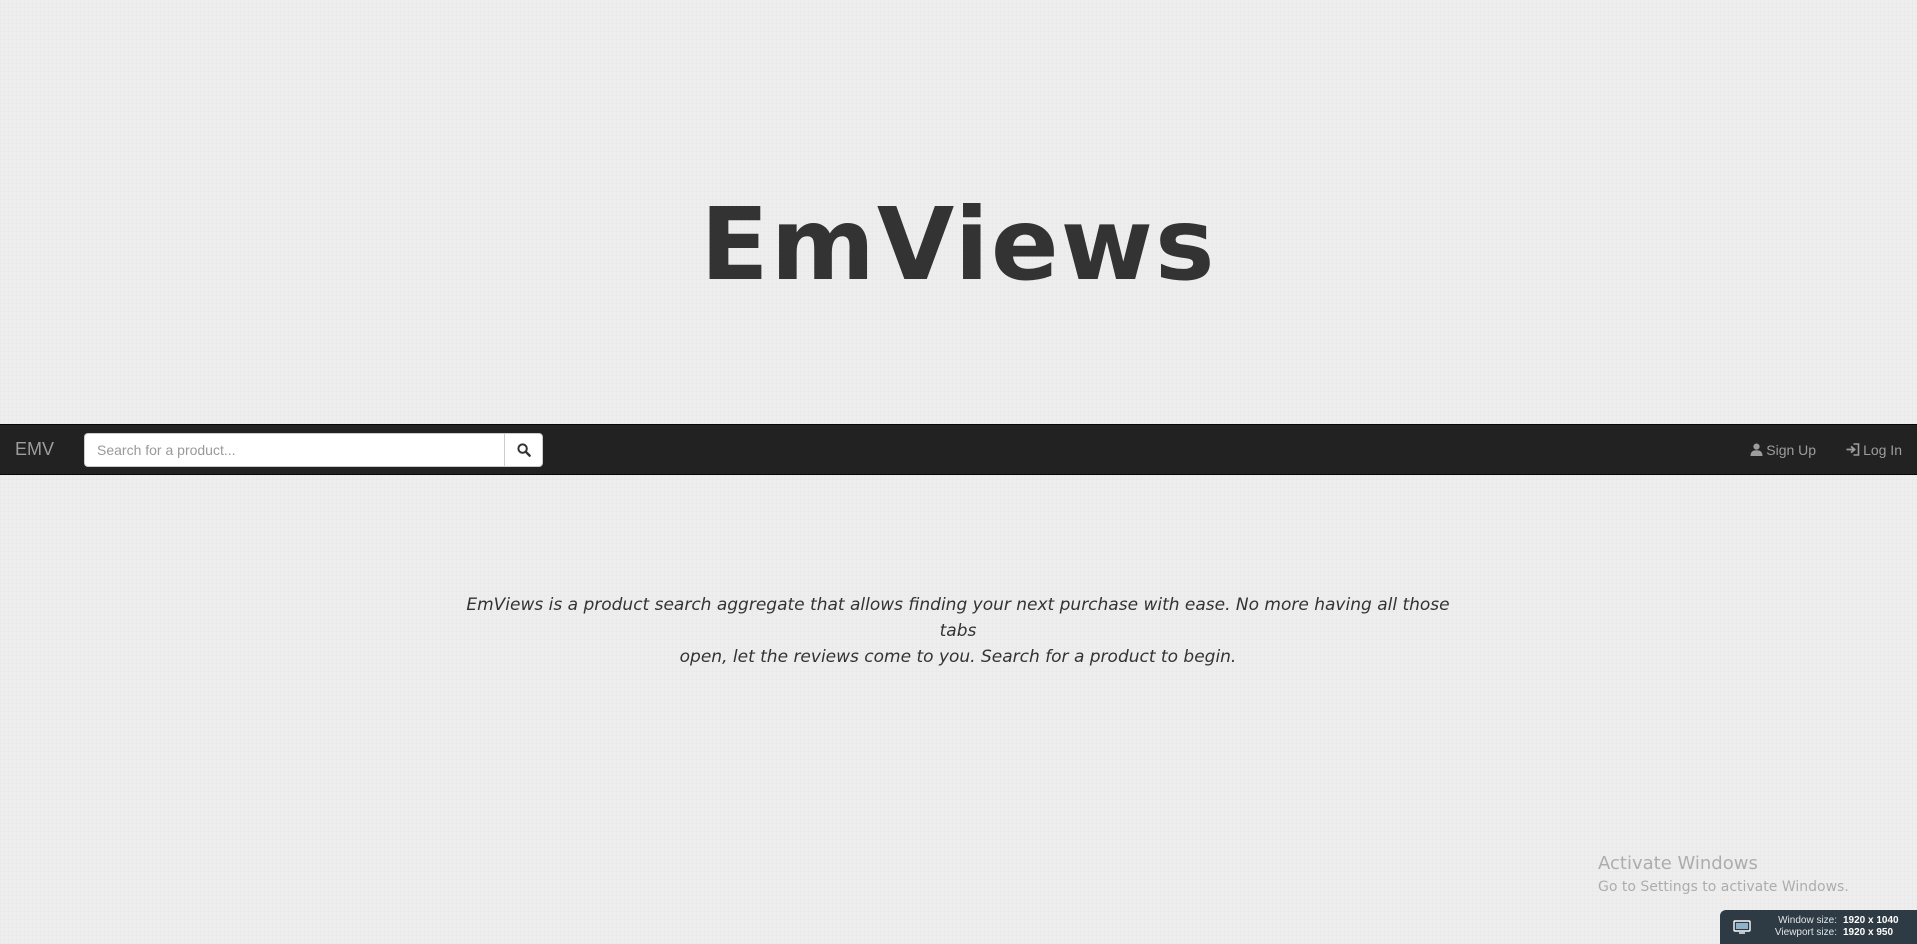 Image resolution: width=1917 pixels, height=944 pixels. What do you see at coordinates (1868, 932) in the screenshot?
I see `viewport-size-value: 1920 x 950` at bounding box center [1868, 932].